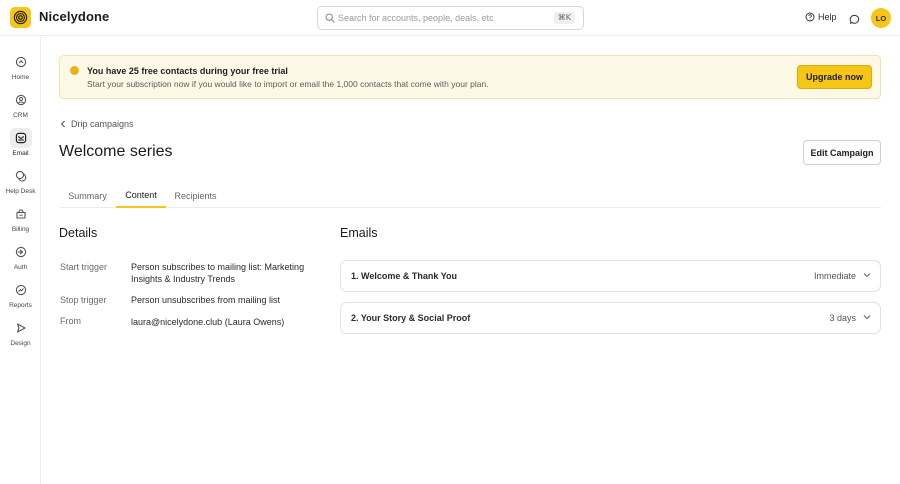  Describe the element at coordinates (74, 70) in the screenshot. I see `info-dot-icon` at that location.